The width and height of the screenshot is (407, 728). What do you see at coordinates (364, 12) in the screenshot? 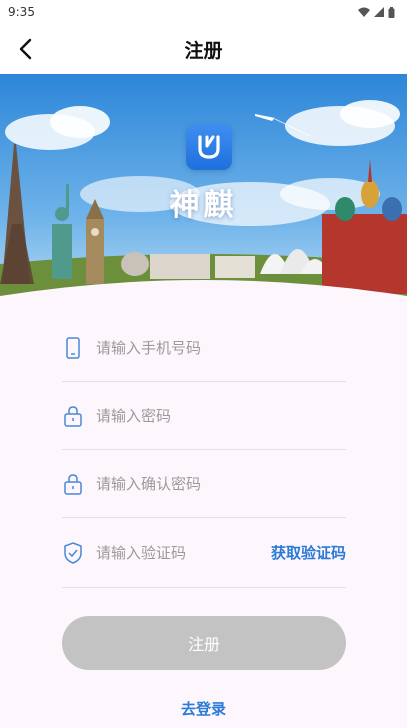
I see `wifi-icon` at bounding box center [364, 12].